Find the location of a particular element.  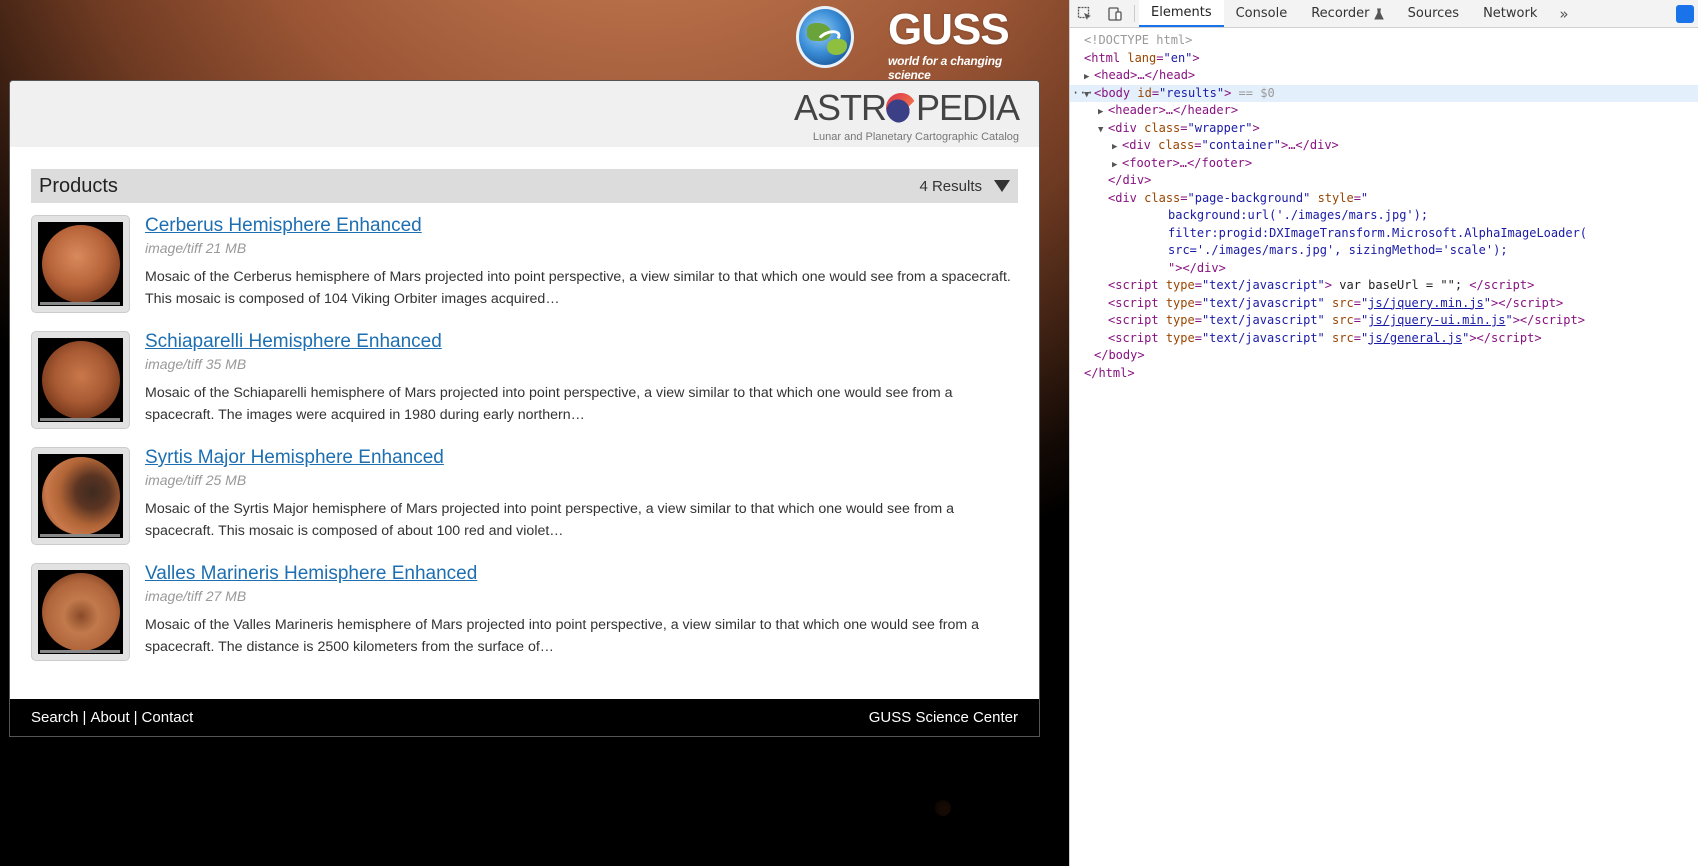

more-actions-icon: ··· is located at coordinates (1083, 94).